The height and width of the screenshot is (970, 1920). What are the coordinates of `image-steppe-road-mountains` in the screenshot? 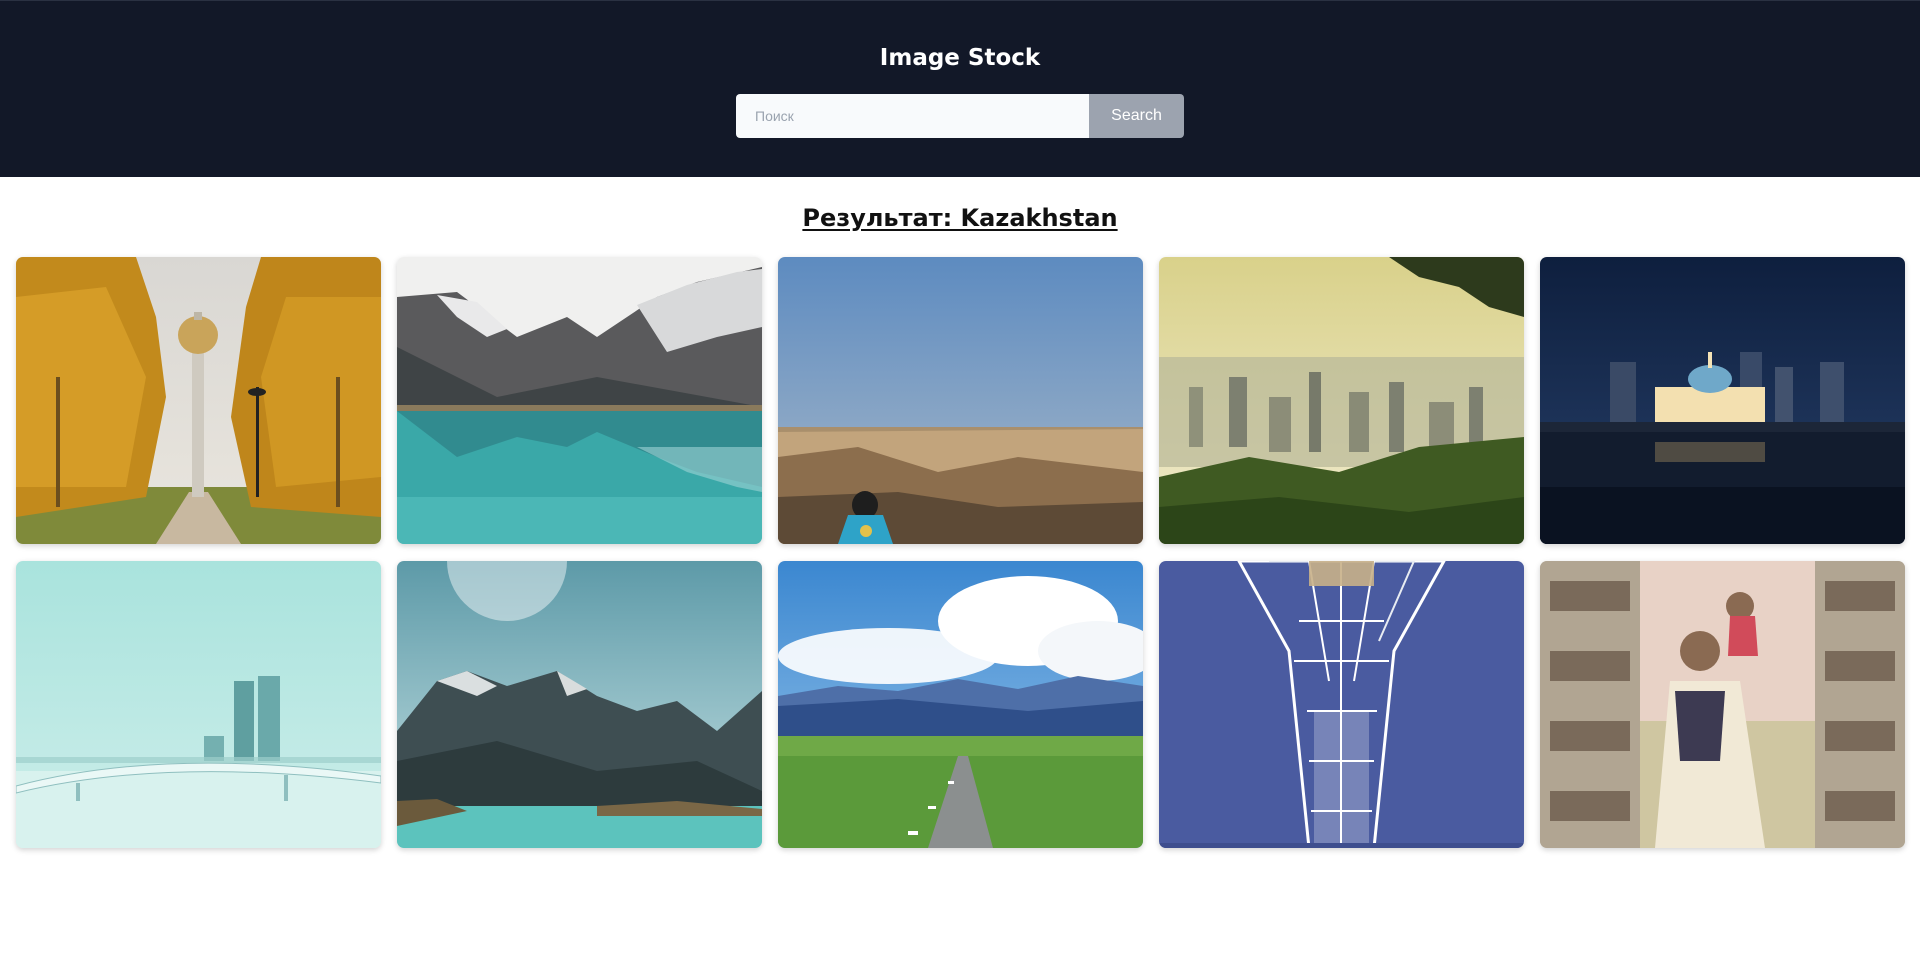 It's located at (960, 704).